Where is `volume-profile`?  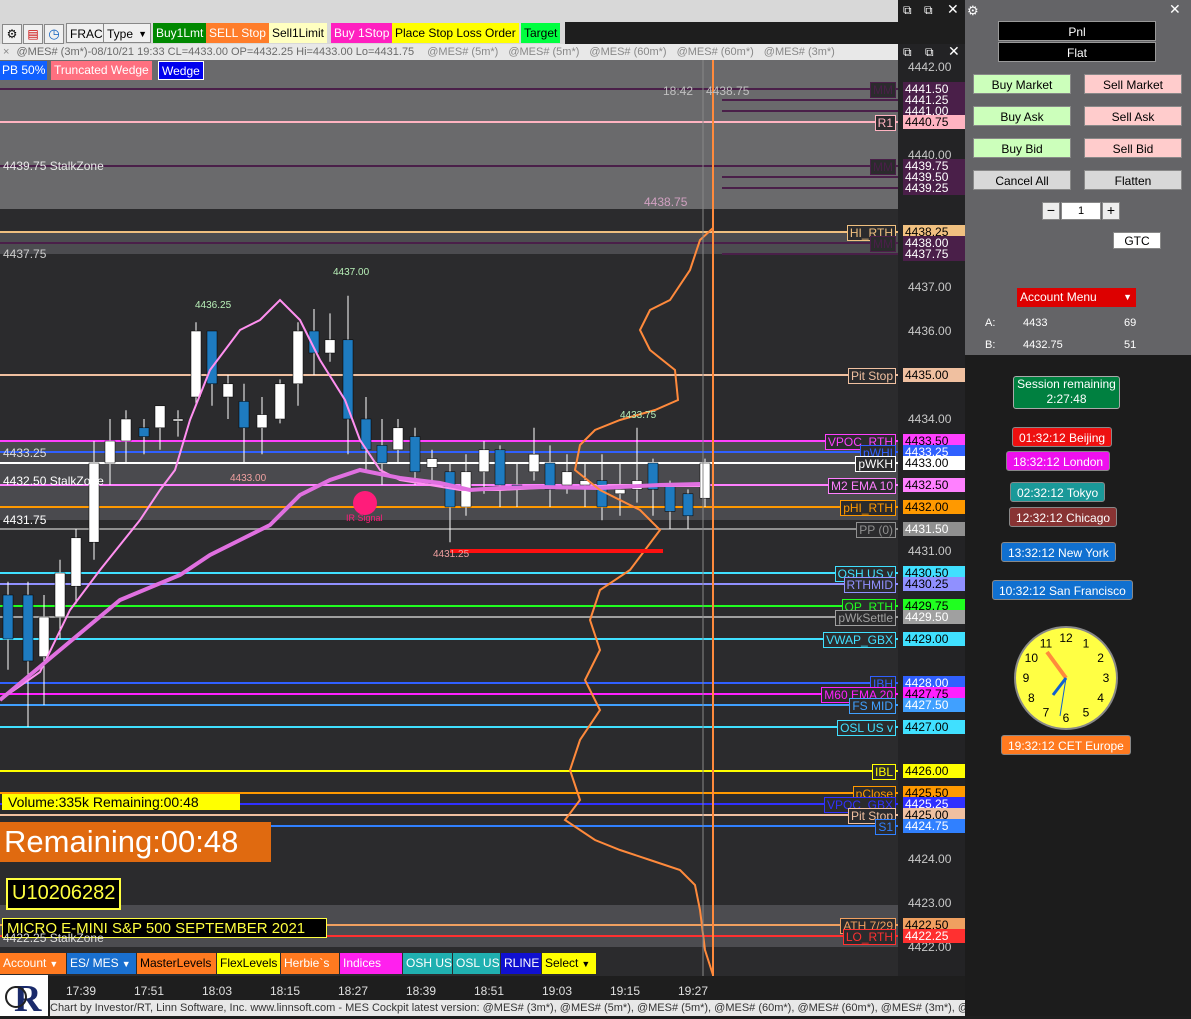 volume-profile is located at coordinates (638, 601).